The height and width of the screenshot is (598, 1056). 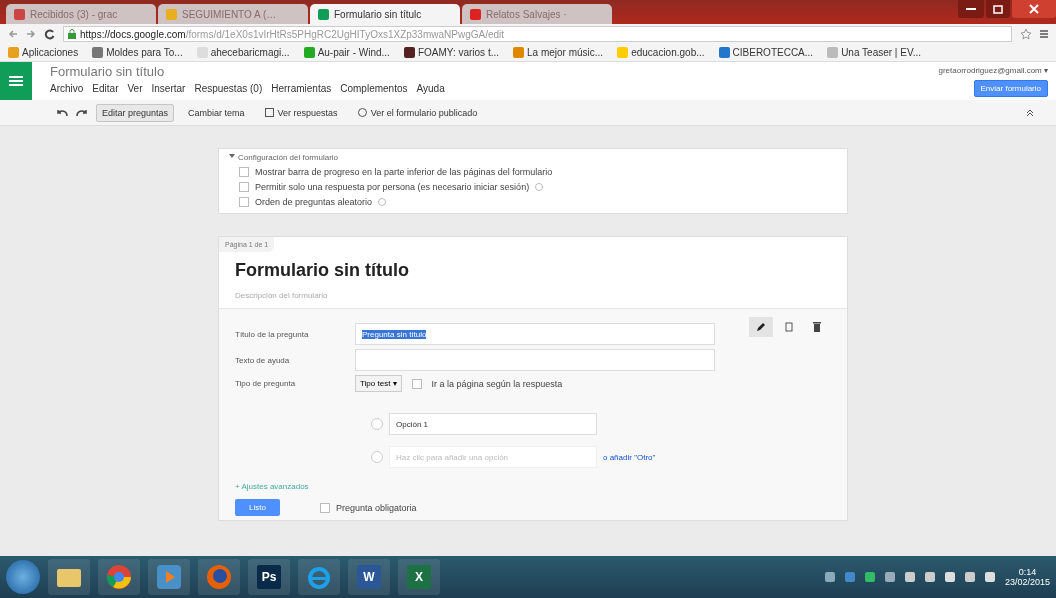 I want to click on help-text-field, so click(x=535, y=360).